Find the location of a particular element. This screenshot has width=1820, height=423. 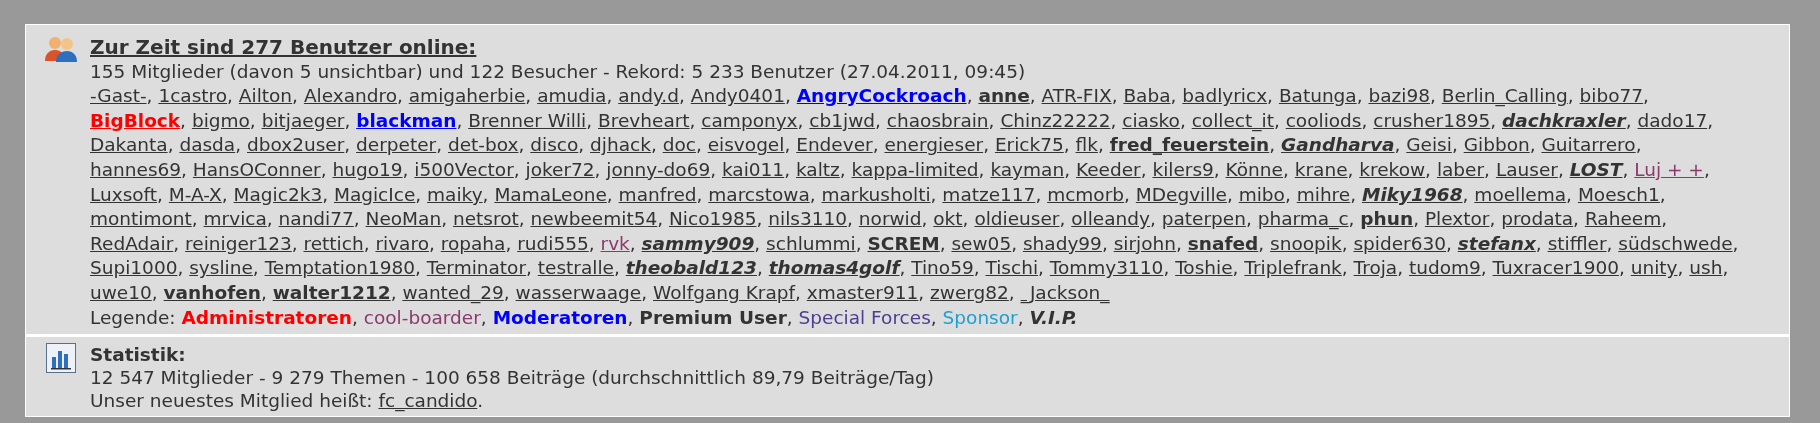

username-link: wasserwaage is located at coordinates (578, 292).